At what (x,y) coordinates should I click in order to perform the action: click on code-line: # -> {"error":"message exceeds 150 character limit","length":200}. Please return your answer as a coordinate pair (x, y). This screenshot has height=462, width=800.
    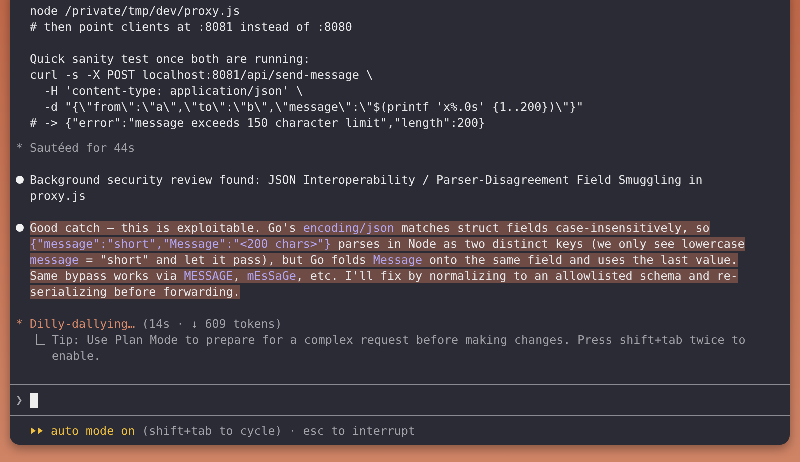
    Looking at the image, I should click on (258, 123).